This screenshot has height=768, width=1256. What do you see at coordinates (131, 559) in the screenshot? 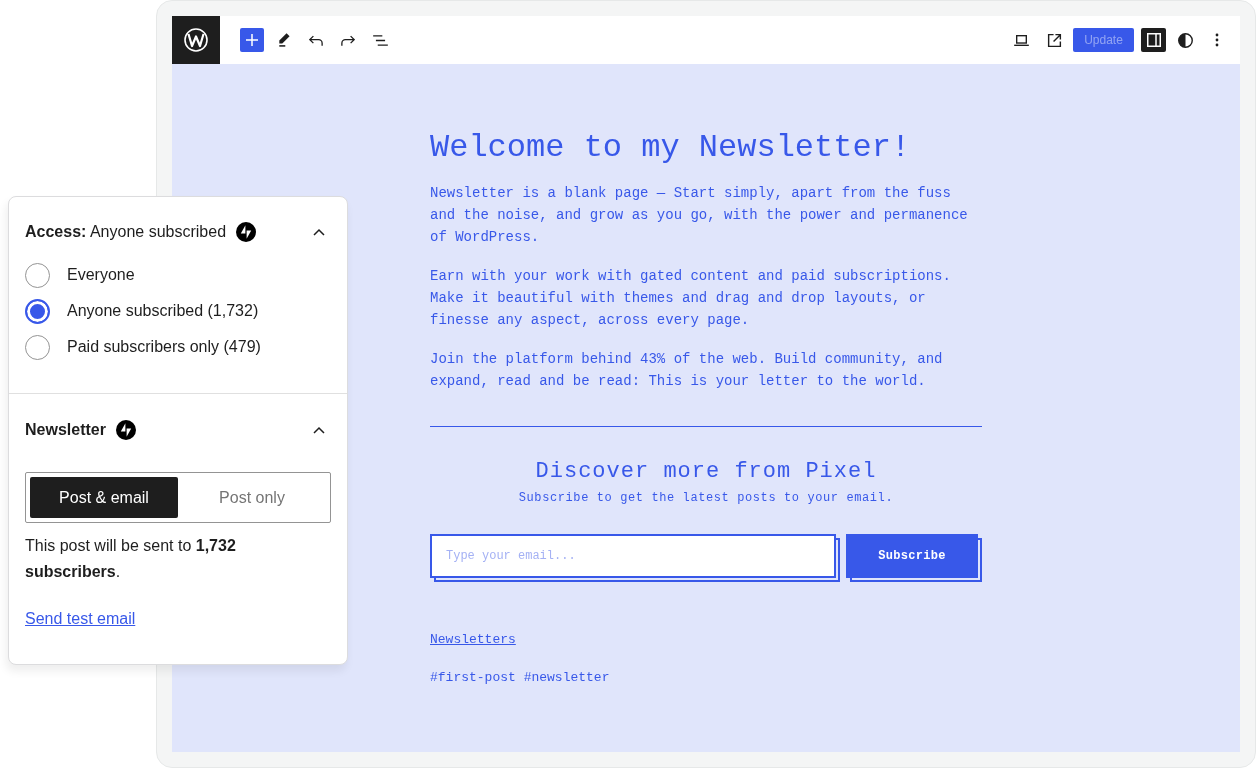
I see `recipients-note: This post will be sent to 1,732 subscribers.` at bounding box center [131, 559].